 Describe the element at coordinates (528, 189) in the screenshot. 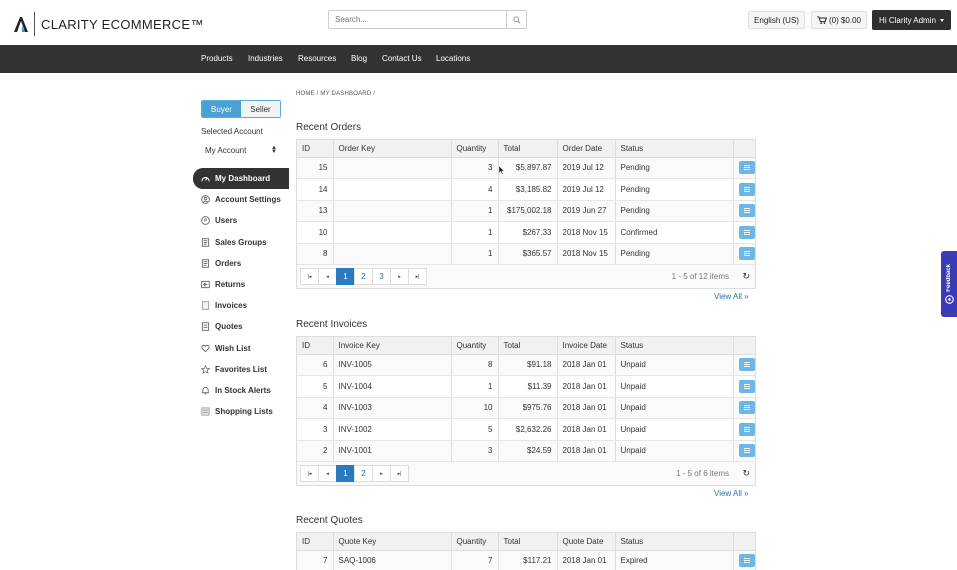

I see `cell-total: $3,185.82` at that location.